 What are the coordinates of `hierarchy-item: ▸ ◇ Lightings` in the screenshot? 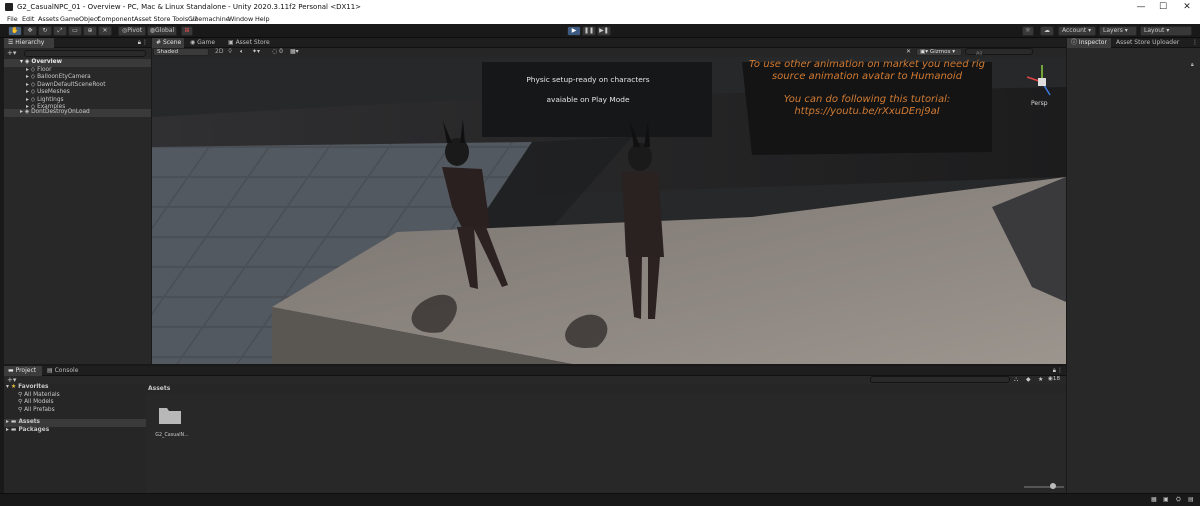 It's located at (34, 101).